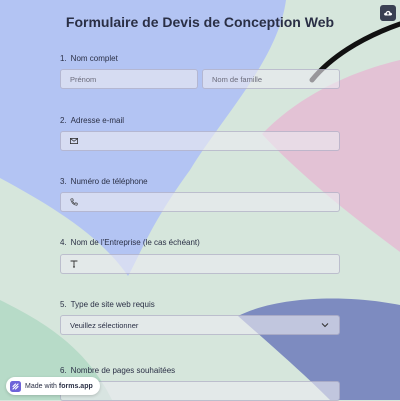 This screenshot has height=401, width=400. What do you see at coordinates (74, 141) in the screenshot?
I see `mail-icon` at bounding box center [74, 141].